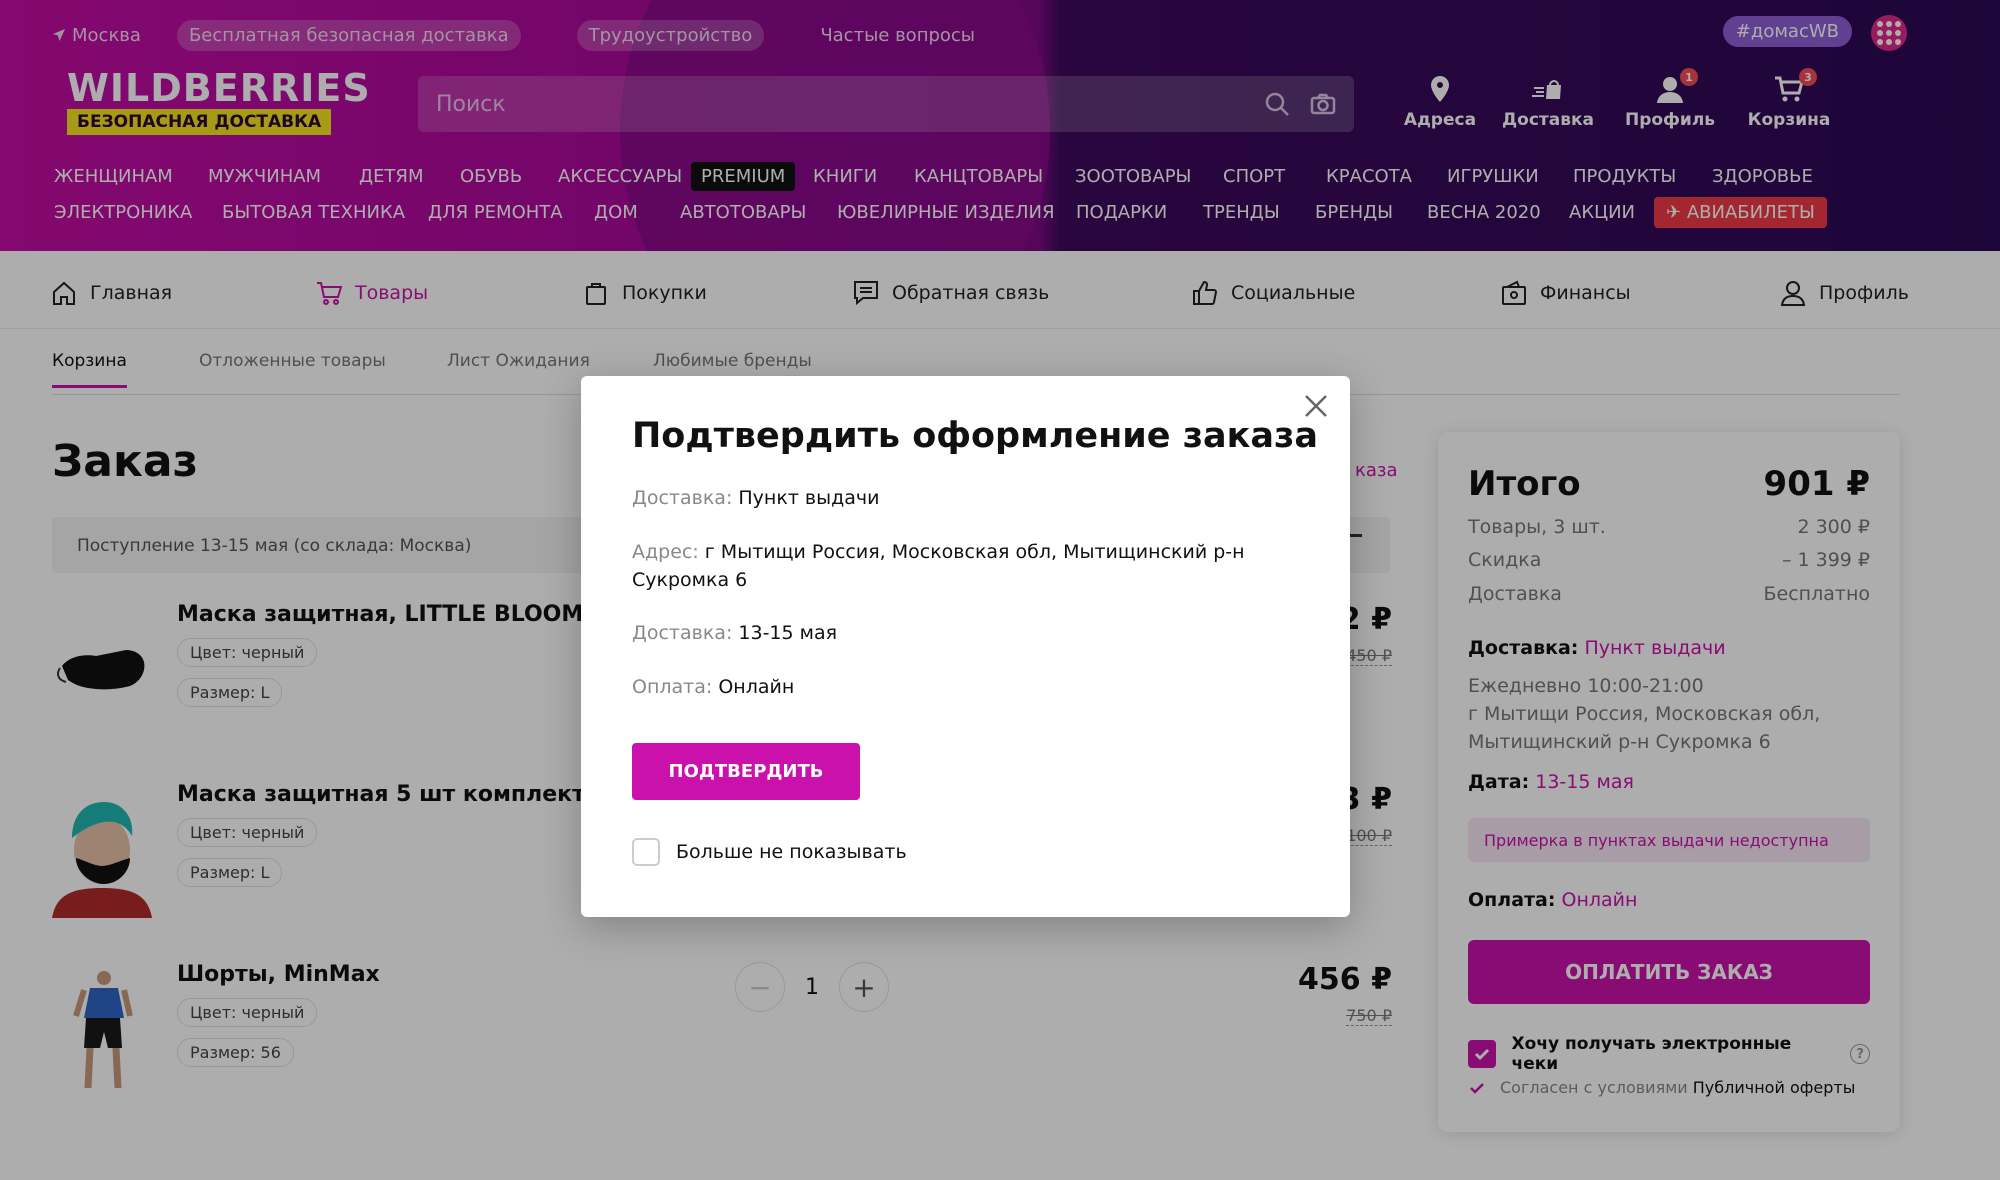 This screenshot has height=1180, width=2000. I want to click on modal-address-label: Адрес:, so click(665, 552).